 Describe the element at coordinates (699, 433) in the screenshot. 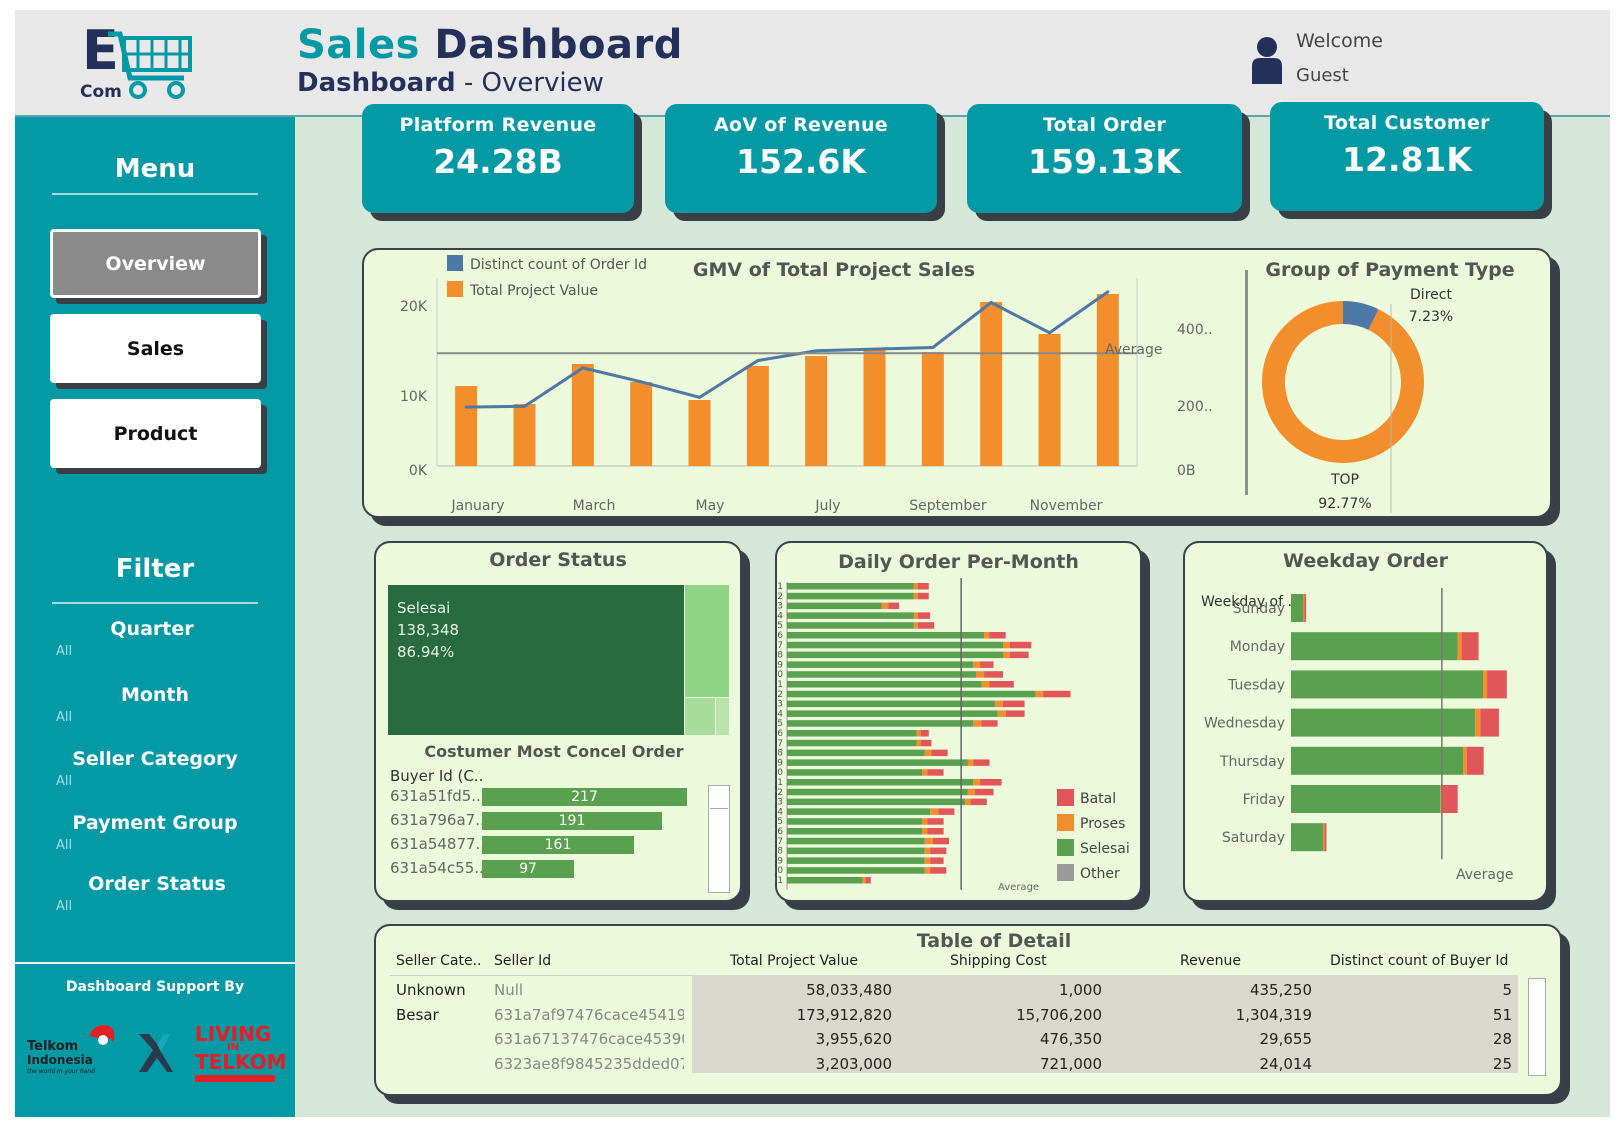

I see `gmv-bar-may` at that location.